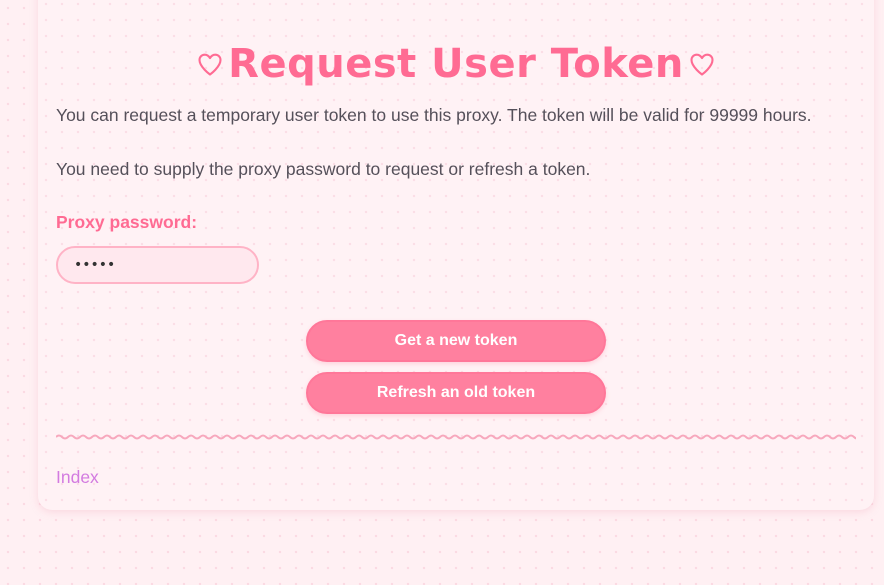 This screenshot has height=585, width=884. Describe the element at coordinates (456, 437) in the screenshot. I see `wavy-divider` at that location.